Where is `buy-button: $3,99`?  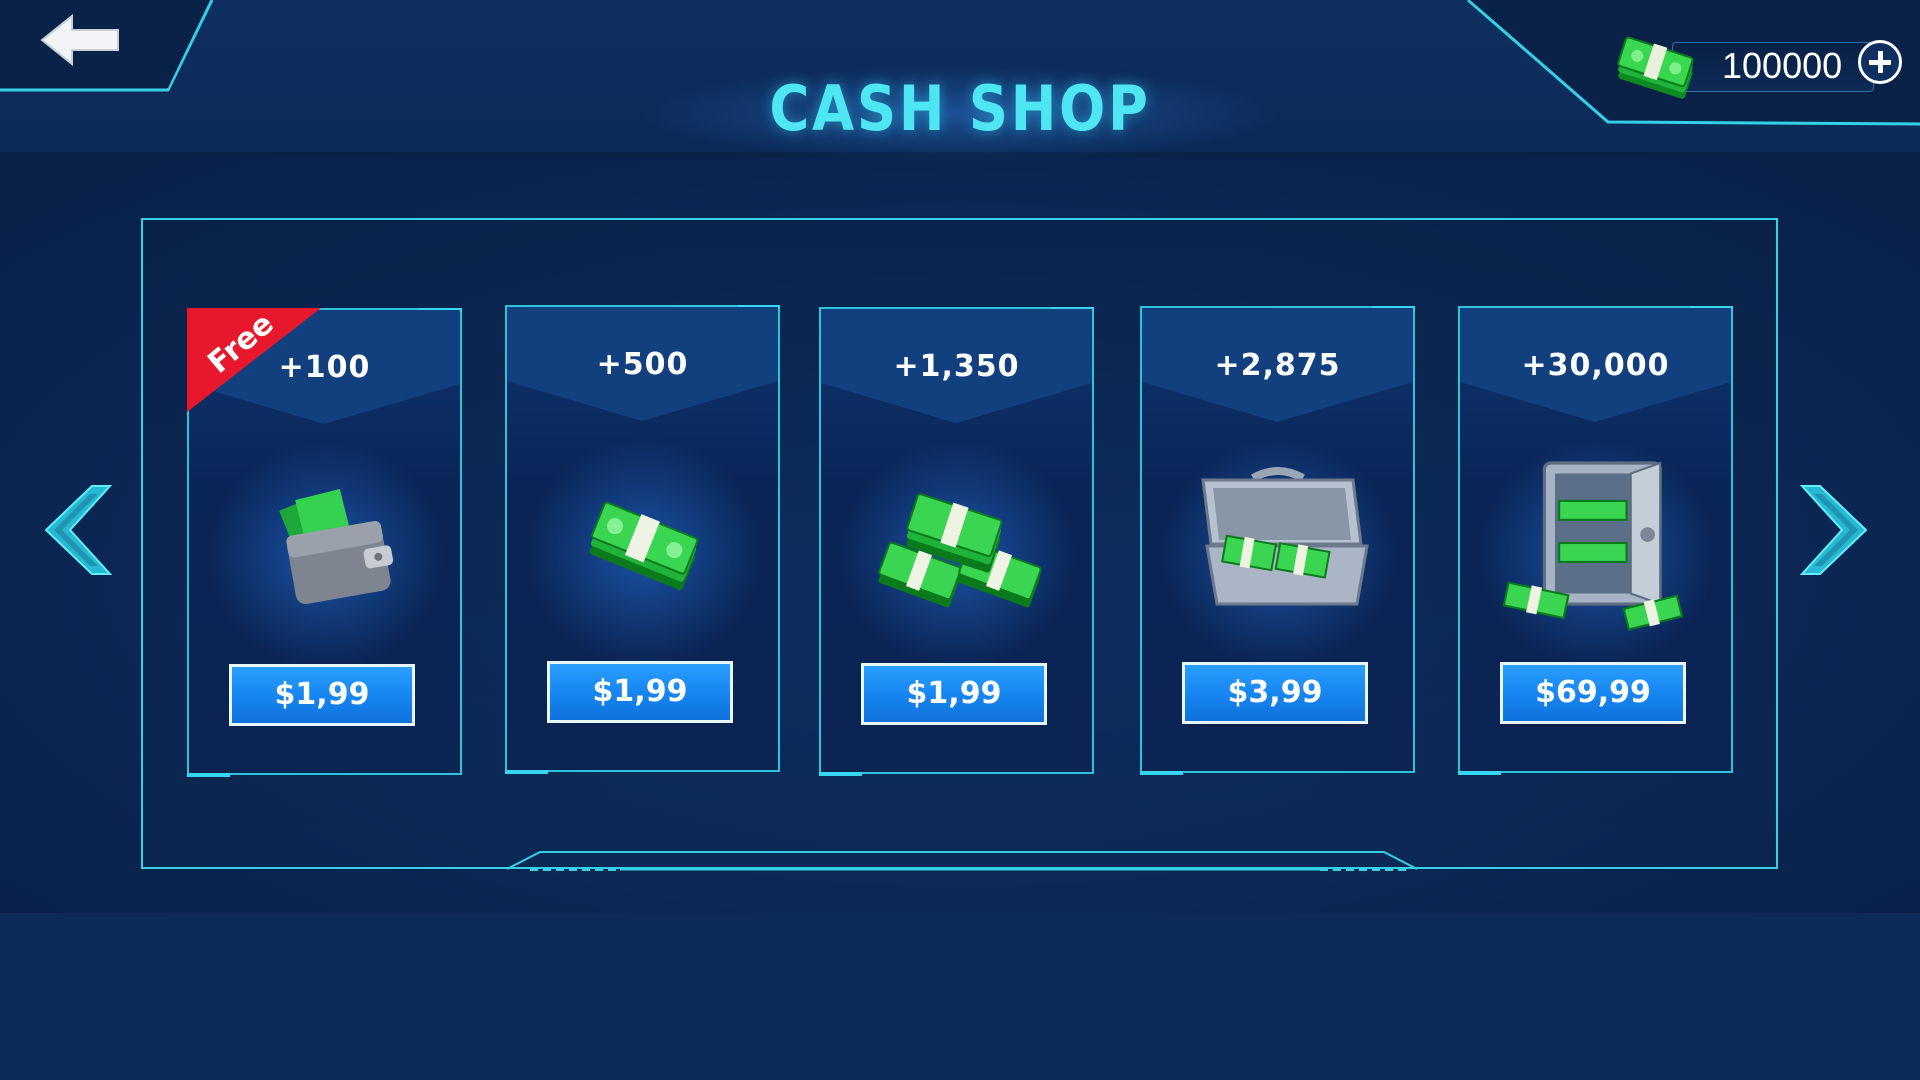
buy-button: $3,99 is located at coordinates (1275, 693).